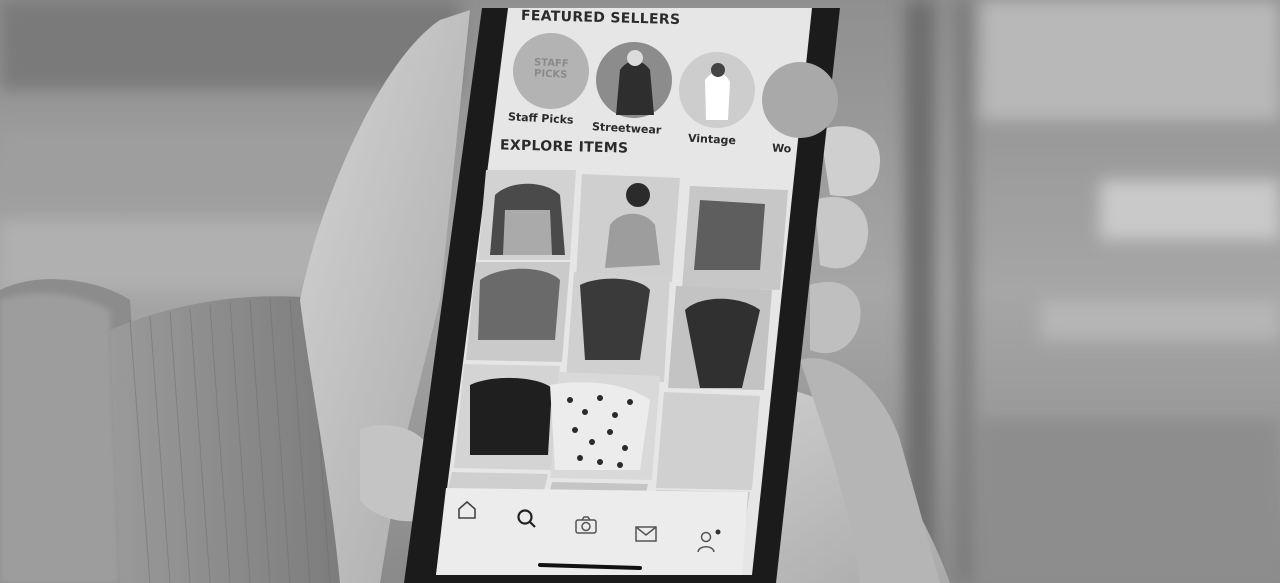 The image size is (1280, 583). What do you see at coordinates (551, 71) in the screenshot?
I see `seller-circle-staff-picks` at bounding box center [551, 71].